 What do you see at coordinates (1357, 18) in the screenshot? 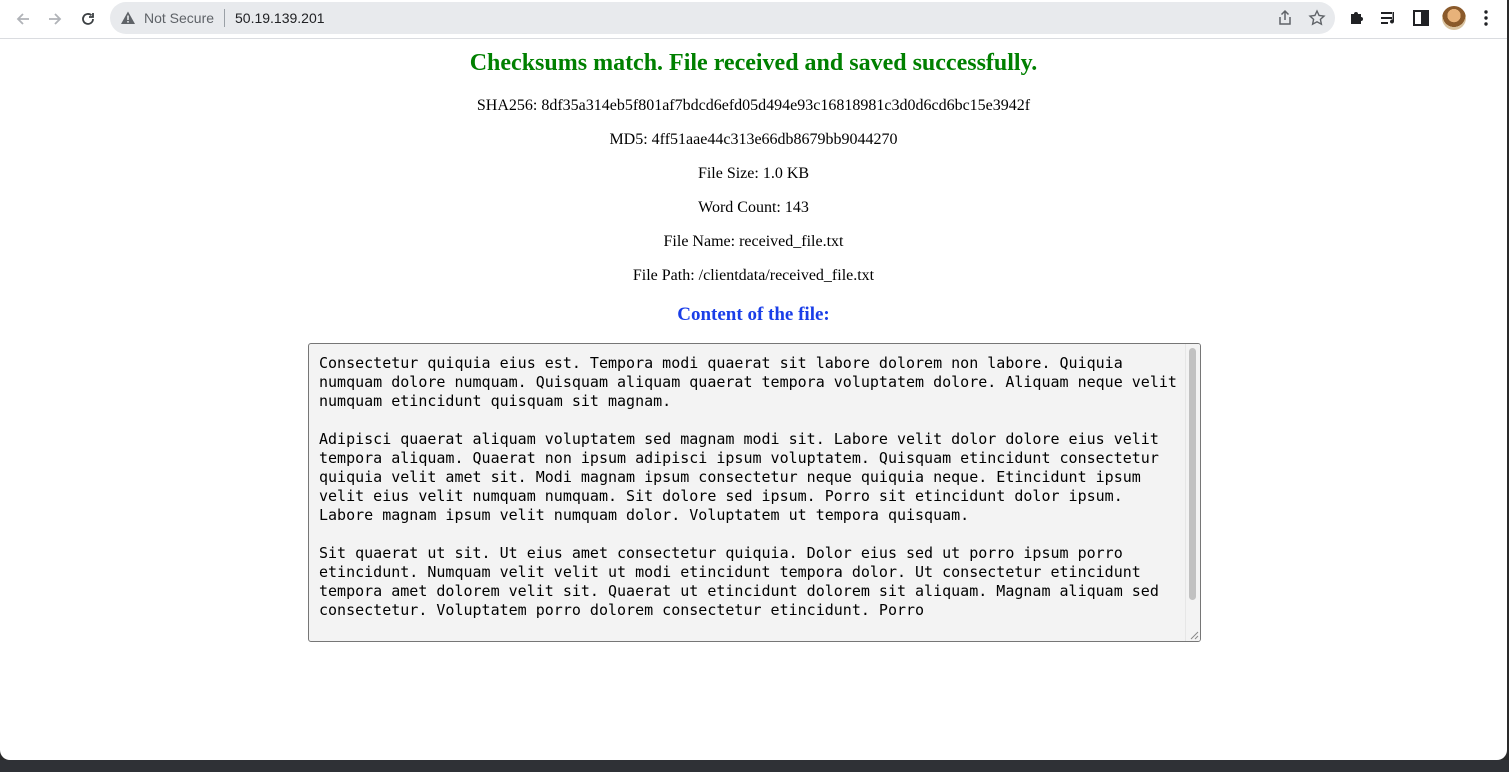
I see `puzzle-icon` at bounding box center [1357, 18].